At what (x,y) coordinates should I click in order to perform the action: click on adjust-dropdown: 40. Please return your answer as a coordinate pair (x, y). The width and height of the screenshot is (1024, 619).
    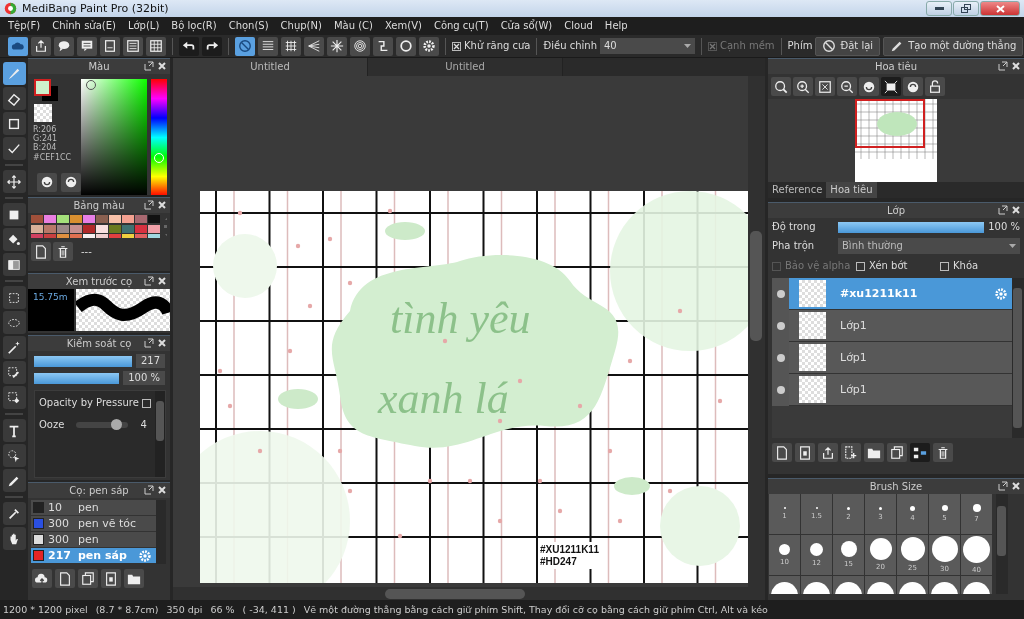
    Looking at the image, I should click on (647, 46).